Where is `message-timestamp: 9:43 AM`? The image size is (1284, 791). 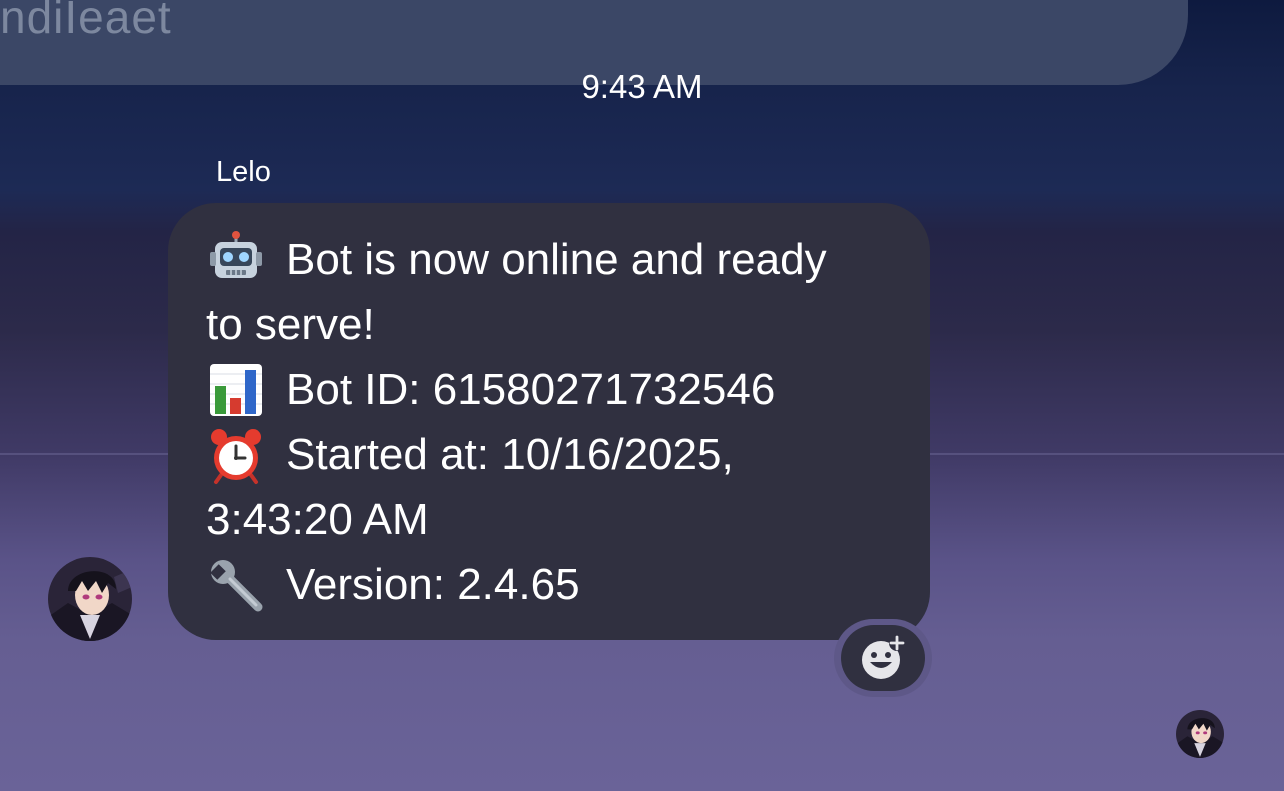
message-timestamp: 9:43 AM is located at coordinates (642, 86).